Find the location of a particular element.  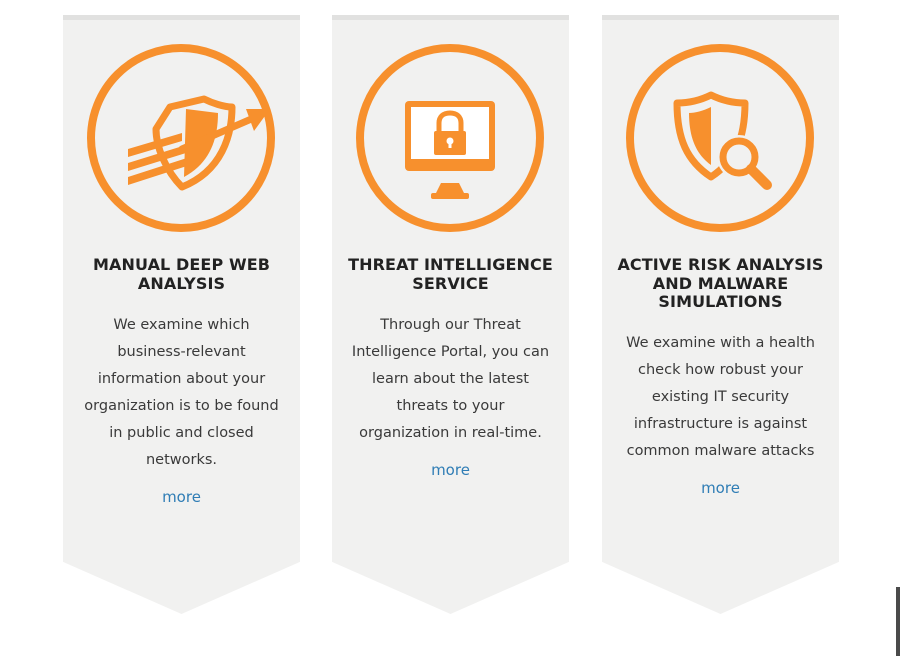

card-title-line: SERVICE is located at coordinates (450, 283).